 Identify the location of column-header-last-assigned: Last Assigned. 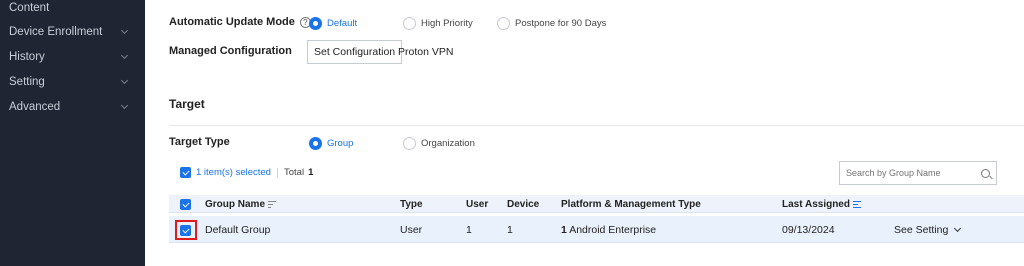
(821, 204).